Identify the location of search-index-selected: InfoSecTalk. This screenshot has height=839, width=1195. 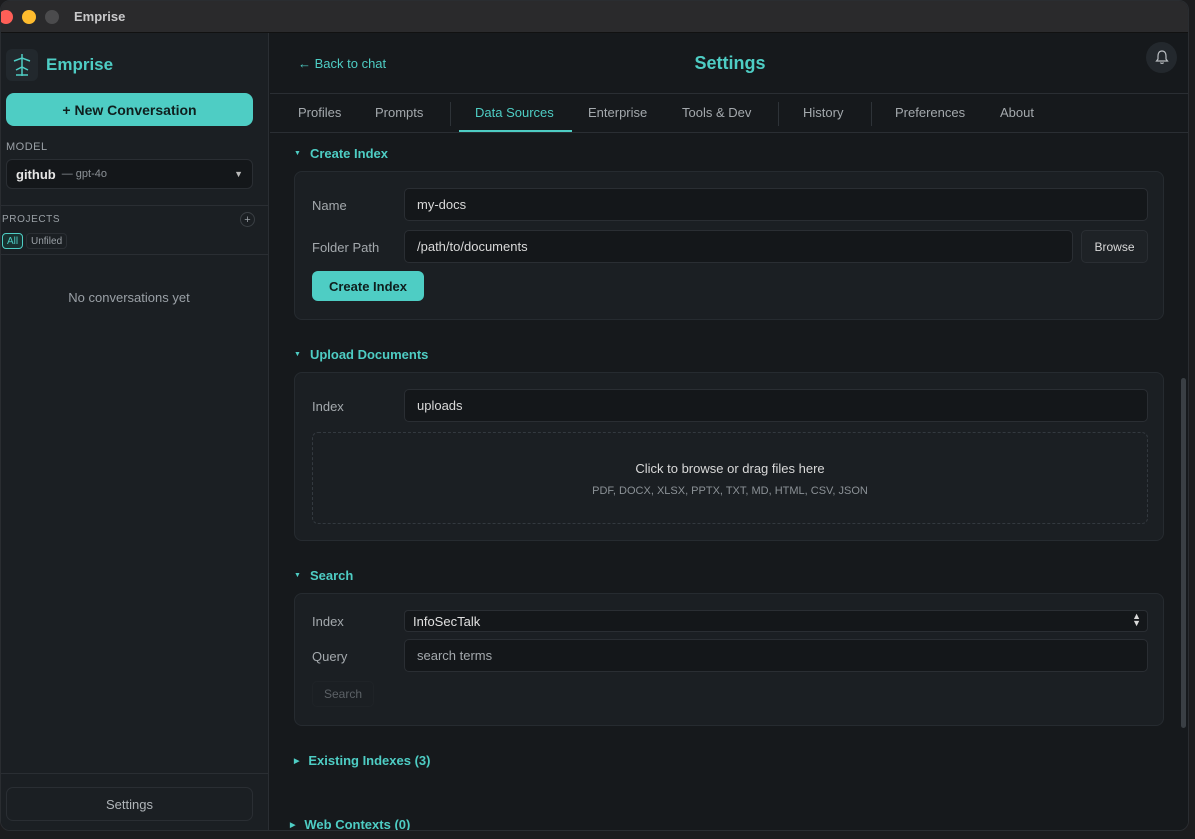
(447, 621).